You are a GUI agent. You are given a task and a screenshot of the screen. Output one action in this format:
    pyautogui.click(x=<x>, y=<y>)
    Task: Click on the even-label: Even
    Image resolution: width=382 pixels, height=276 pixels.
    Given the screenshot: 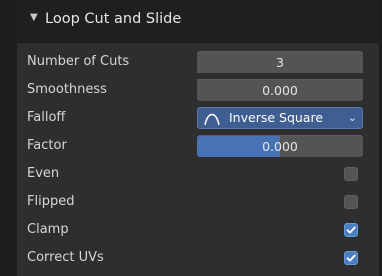 What is the action you would take?
    pyautogui.click(x=43, y=173)
    